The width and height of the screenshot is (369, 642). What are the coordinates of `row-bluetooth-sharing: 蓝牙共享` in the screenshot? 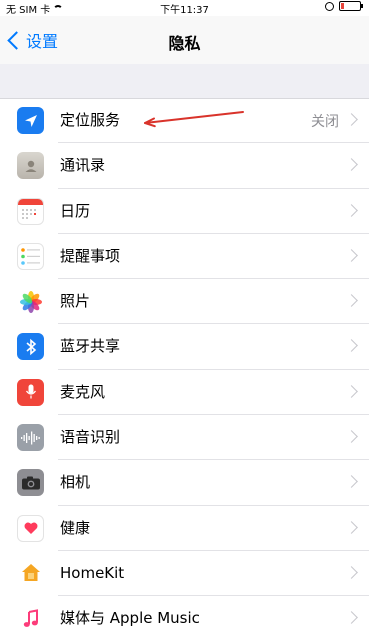 It's located at (184, 347).